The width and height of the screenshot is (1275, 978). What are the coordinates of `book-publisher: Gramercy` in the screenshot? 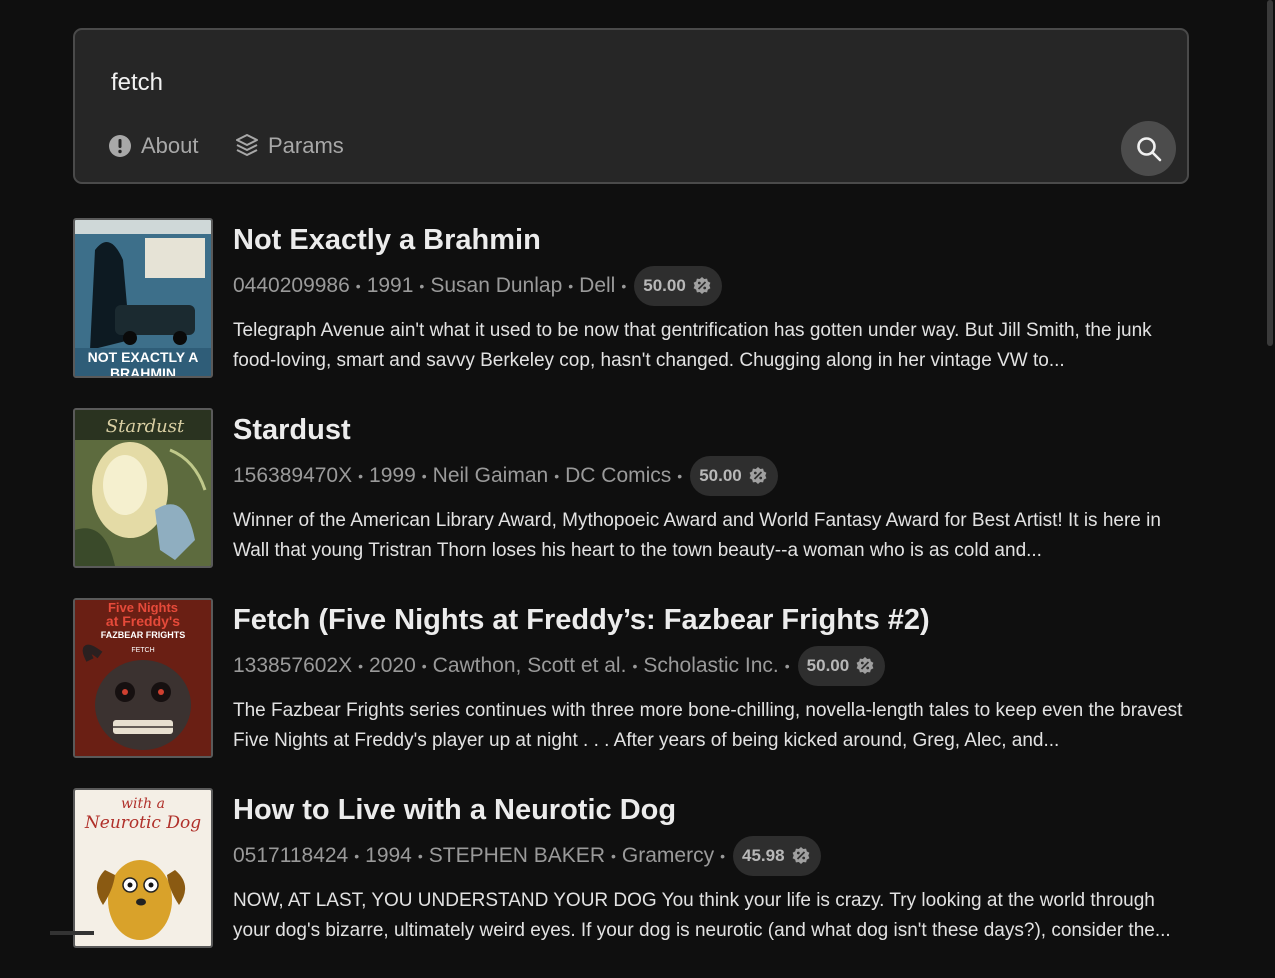 It's located at (668, 855).